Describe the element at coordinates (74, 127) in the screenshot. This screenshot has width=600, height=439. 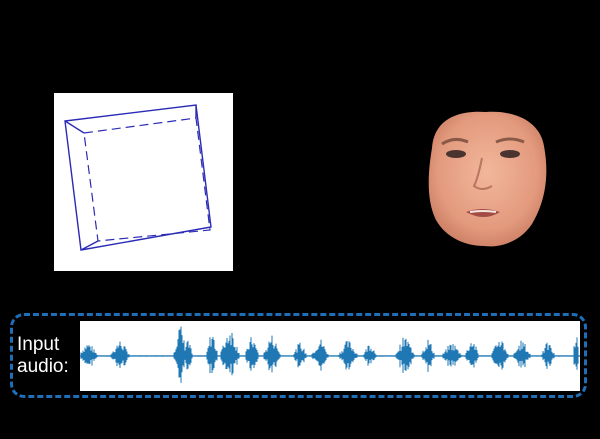
I see `cube-edge` at that location.